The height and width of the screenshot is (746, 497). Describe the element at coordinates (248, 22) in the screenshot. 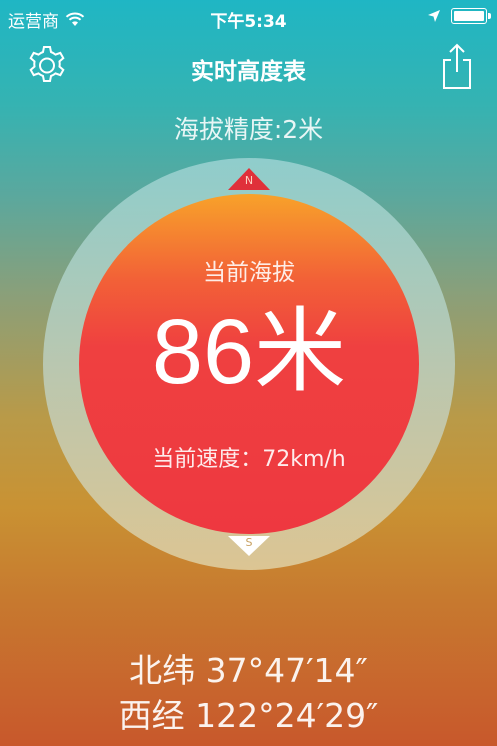

I see `status-time: 下午5:34` at that location.